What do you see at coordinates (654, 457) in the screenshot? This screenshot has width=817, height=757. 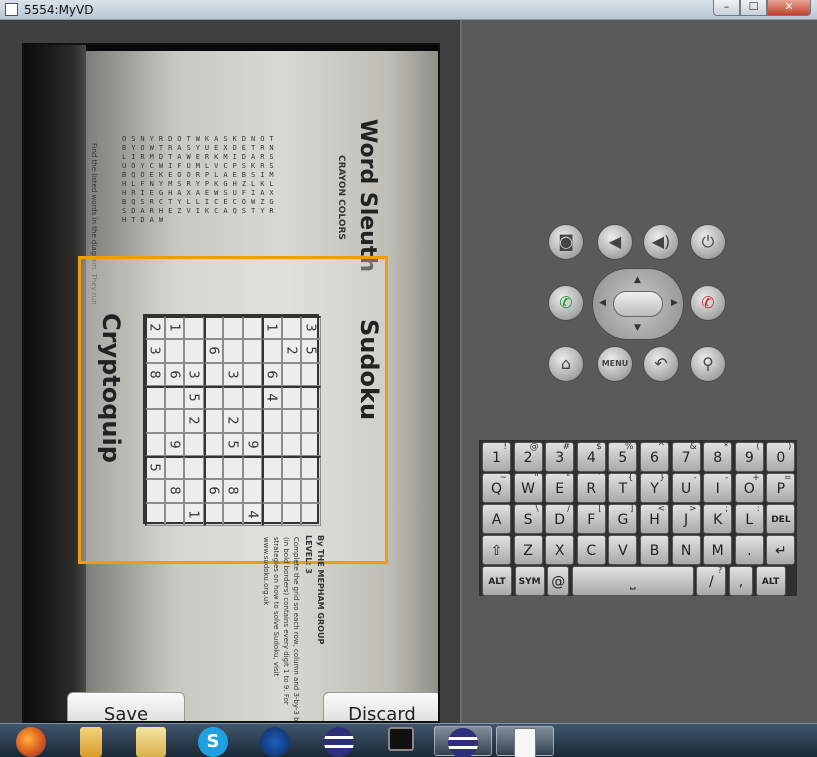 I see `key-6: 6 ^` at bounding box center [654, 457].